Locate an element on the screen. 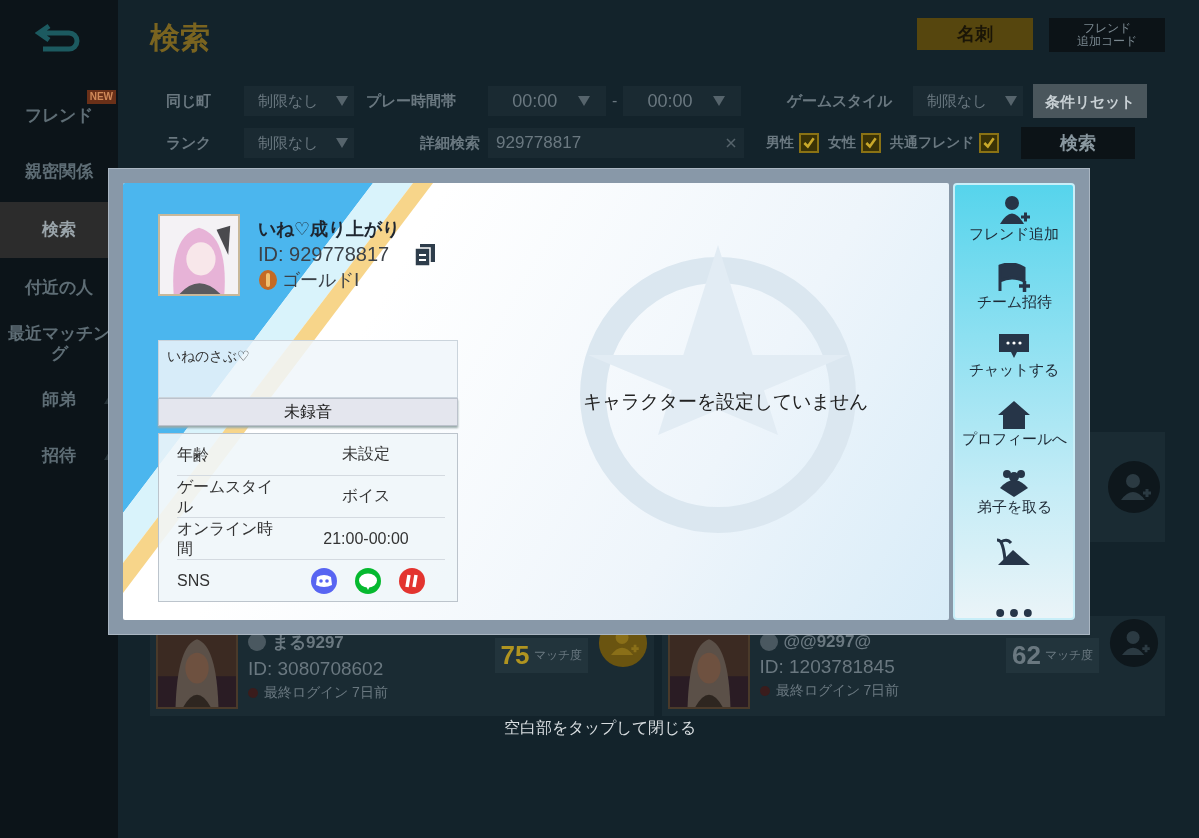 The width and height of the screenshot is (1199, 838). info-value: ボイス is located at coordinates (366, 496).